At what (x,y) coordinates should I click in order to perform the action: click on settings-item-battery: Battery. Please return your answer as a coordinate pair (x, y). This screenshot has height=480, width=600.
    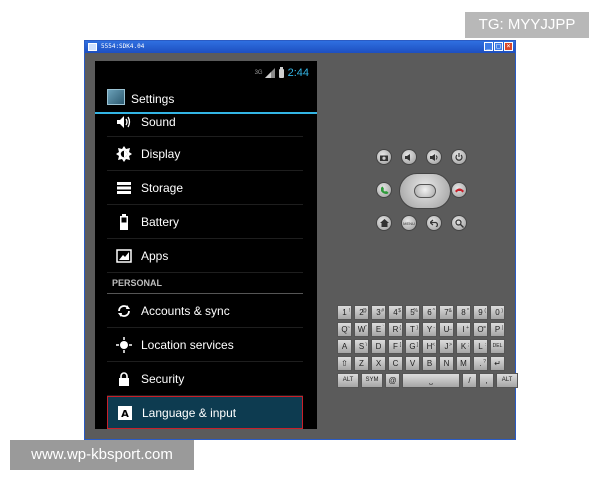
    Looking at the image, I should click on (205, 222).